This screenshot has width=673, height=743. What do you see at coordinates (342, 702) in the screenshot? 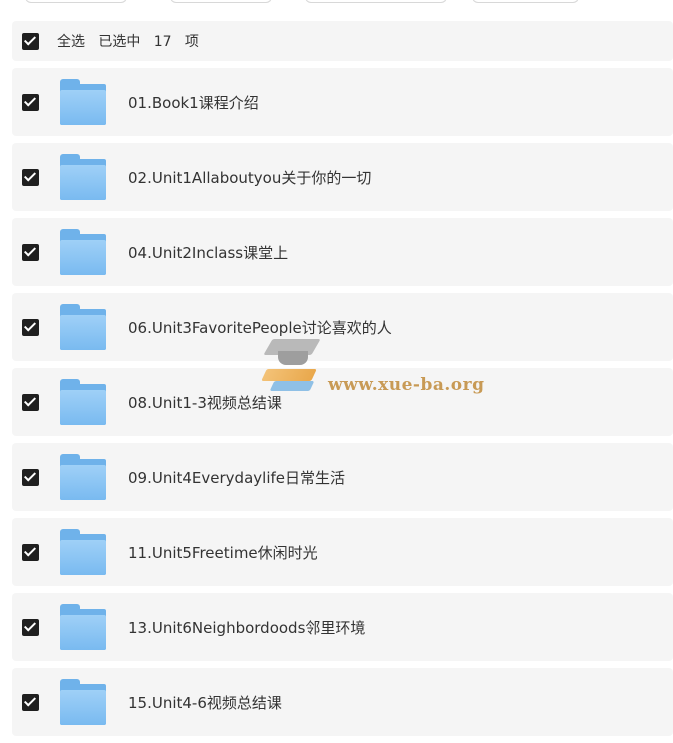
I see `list-item: 15.Unit4-6视频总结课` at bounding box center [342, 702].